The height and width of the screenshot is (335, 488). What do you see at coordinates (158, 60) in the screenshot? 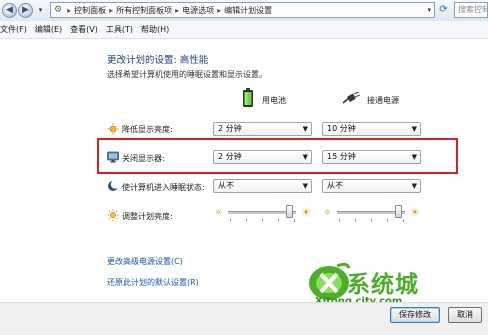
I see `page-title: 更改计划的设置: 高性能` at bounding box center [158, 60].